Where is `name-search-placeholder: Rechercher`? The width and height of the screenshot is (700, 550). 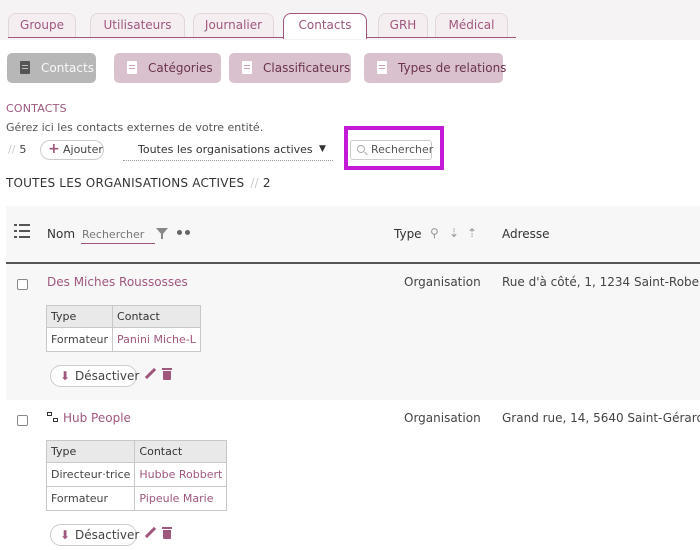 name-search-placeholder: Rechercher is located at coordinates (113, 234).